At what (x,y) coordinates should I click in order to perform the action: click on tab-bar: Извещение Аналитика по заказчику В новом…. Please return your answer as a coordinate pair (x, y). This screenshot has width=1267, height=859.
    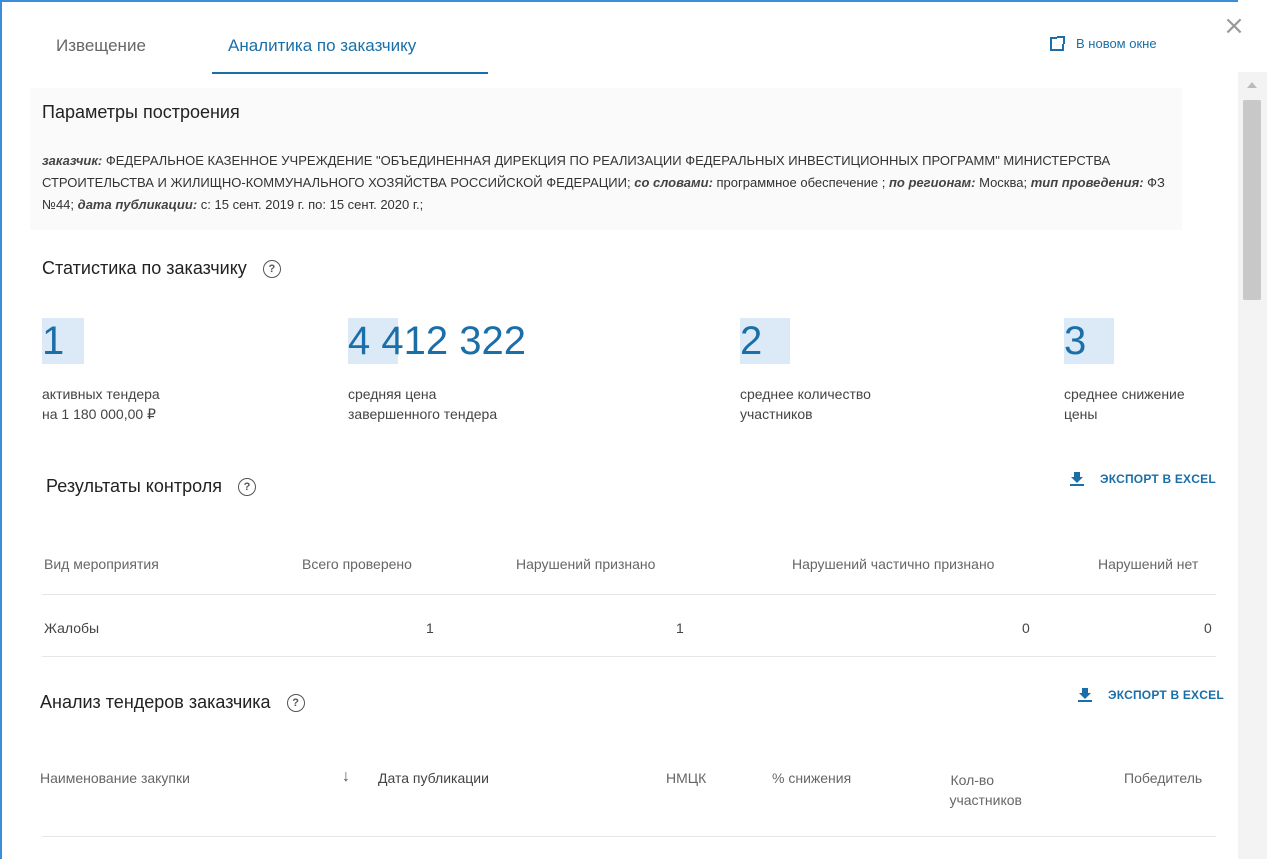
    Looking at the image, I should click on (620, 40).